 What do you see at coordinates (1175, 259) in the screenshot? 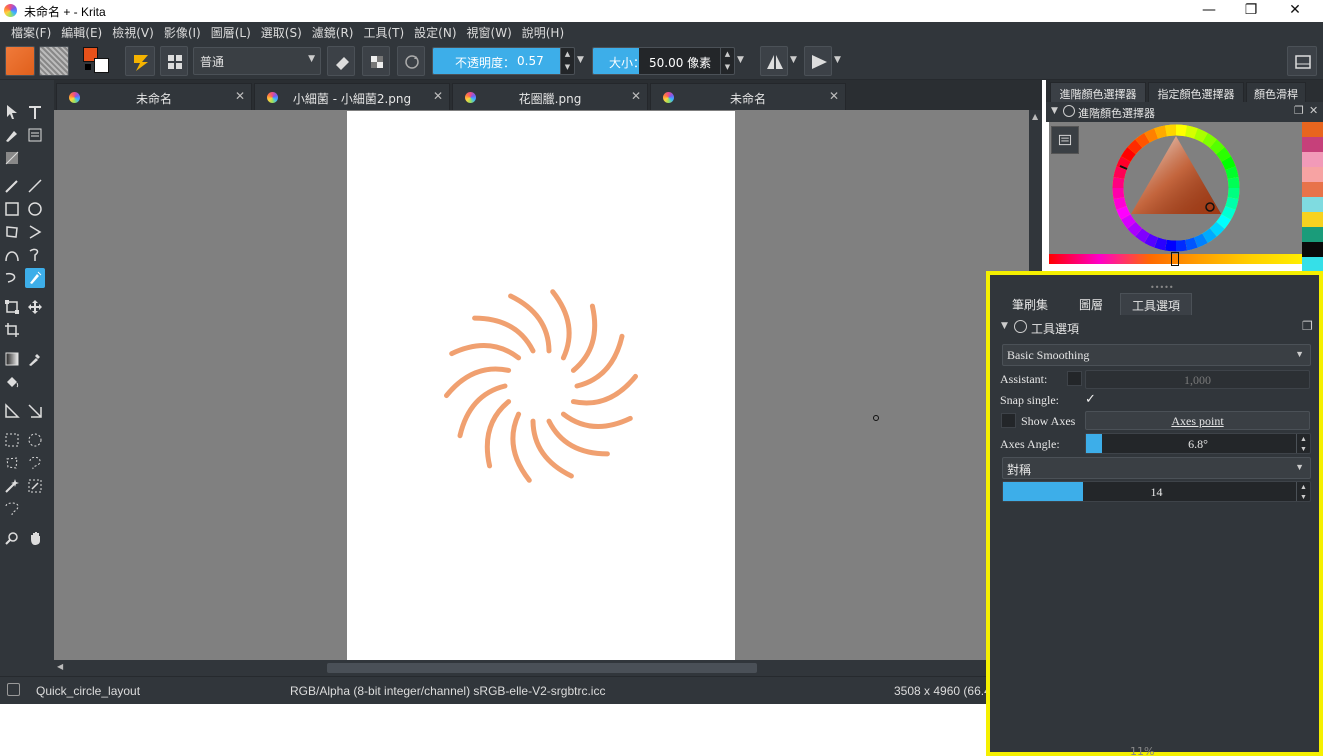
I see `hue-slider-bar` at bounding box center [1175, 259].